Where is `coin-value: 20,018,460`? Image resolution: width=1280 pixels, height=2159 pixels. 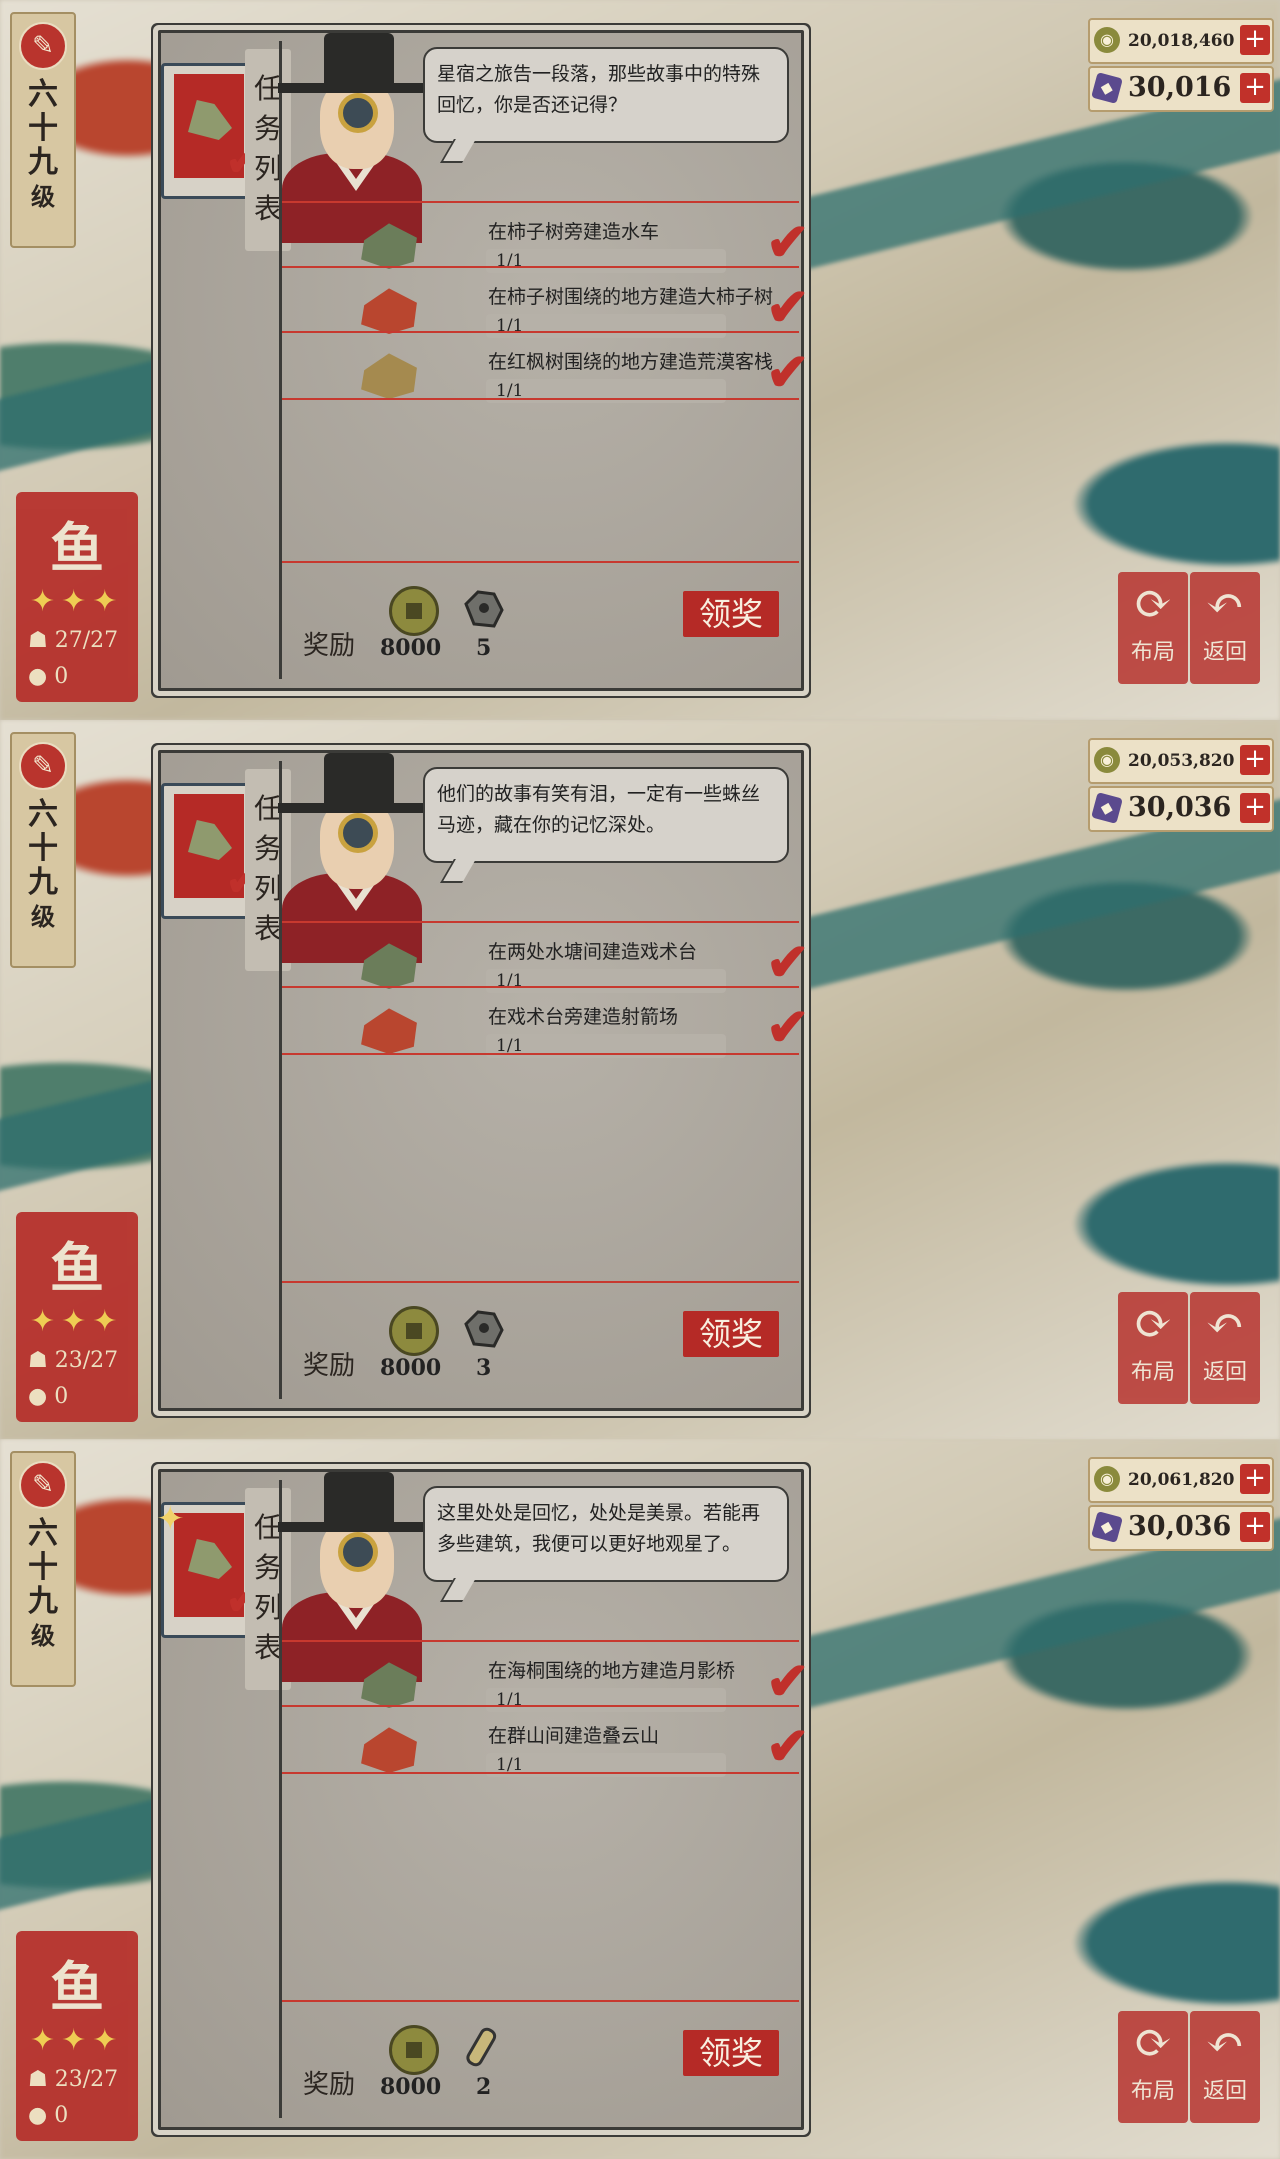
coin-value: 20,018,460 is located at coordinates (1181, 41).